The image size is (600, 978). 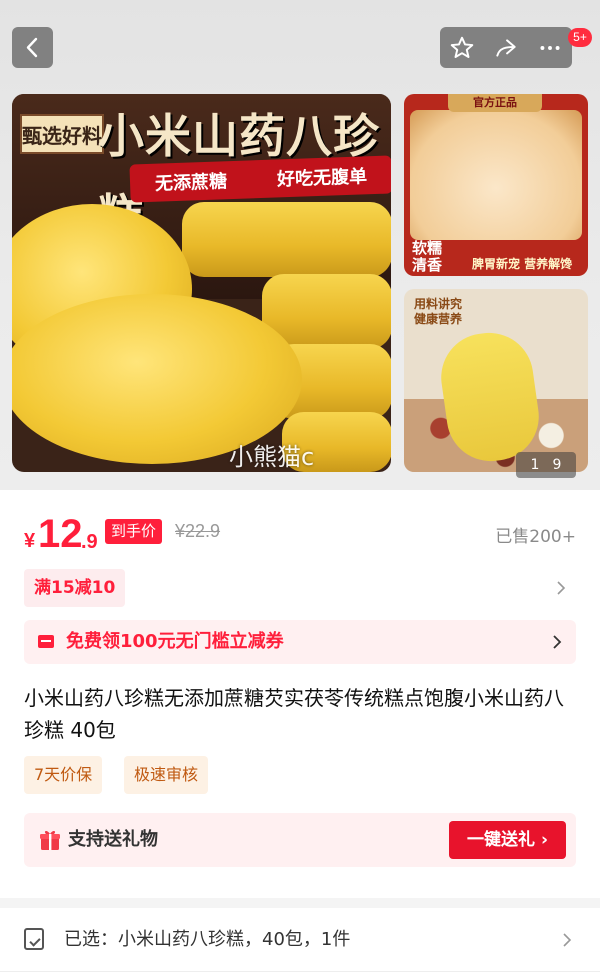 What do you see at coordinates (300, 903) in the screenshot?
I see `section-divider` at bounding box center [300, 903].